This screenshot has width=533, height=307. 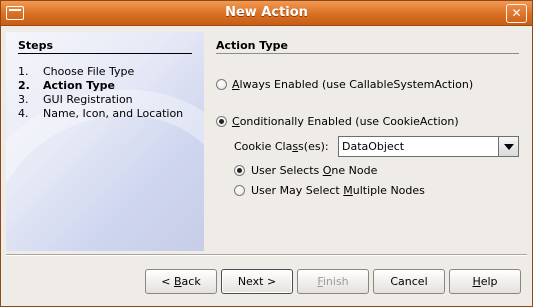 I want to click on title-bar: New Action ✕, so click(x=266, y=13).